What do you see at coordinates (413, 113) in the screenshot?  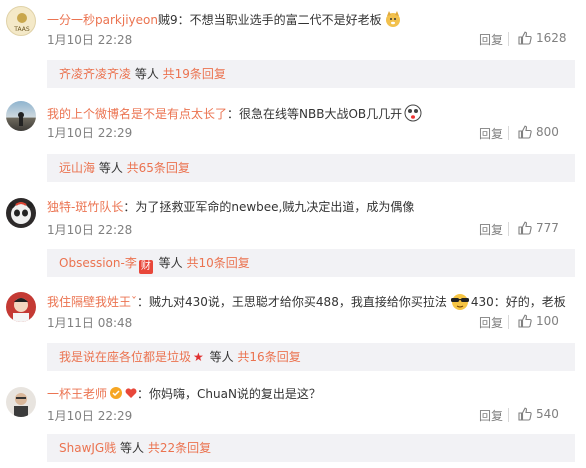 I see `surprised-emoji-icon` at bounding box center [413, 113].